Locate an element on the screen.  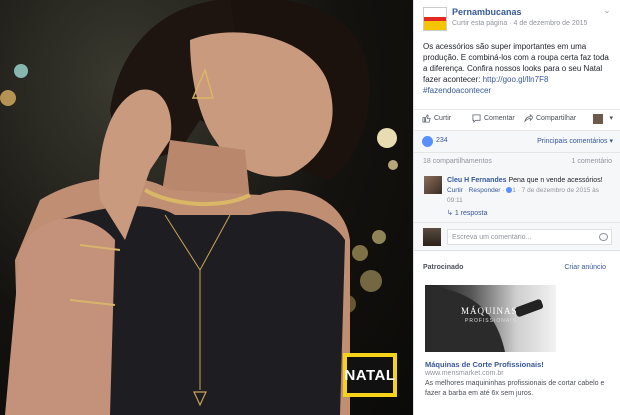
post-actions: Curtir Comentar Compartilhar ▾ is located at coordinates (517, 119).